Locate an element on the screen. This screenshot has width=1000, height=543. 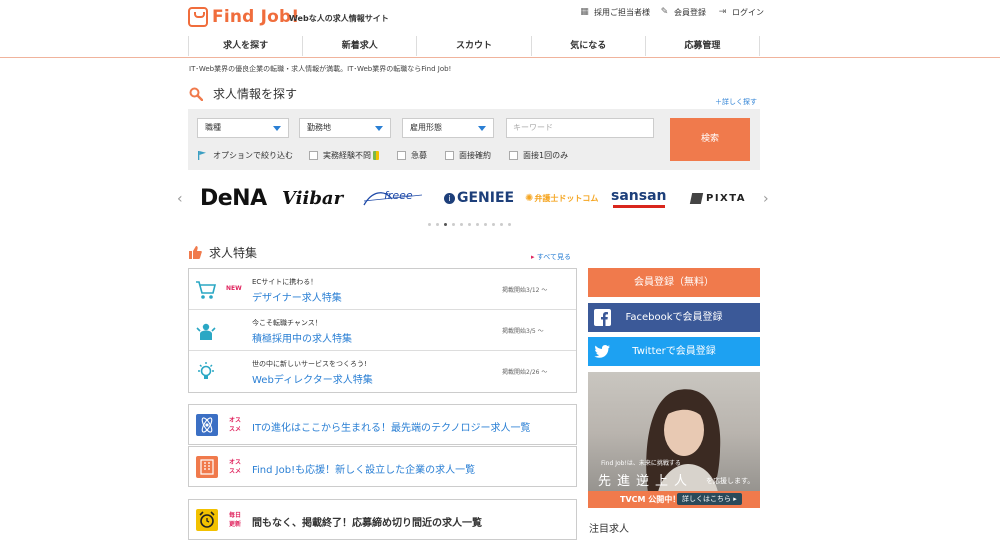
brand-logo-geniee: i GENIEE is located at coordinates (479, 198).